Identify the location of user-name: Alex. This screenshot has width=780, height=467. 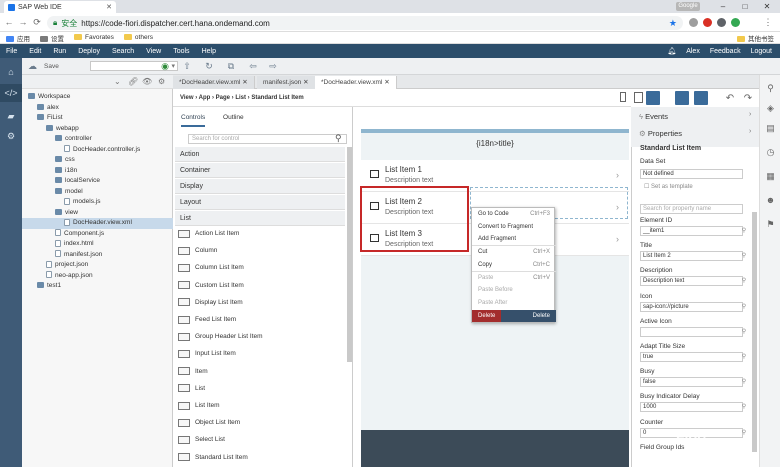
(693, 51).